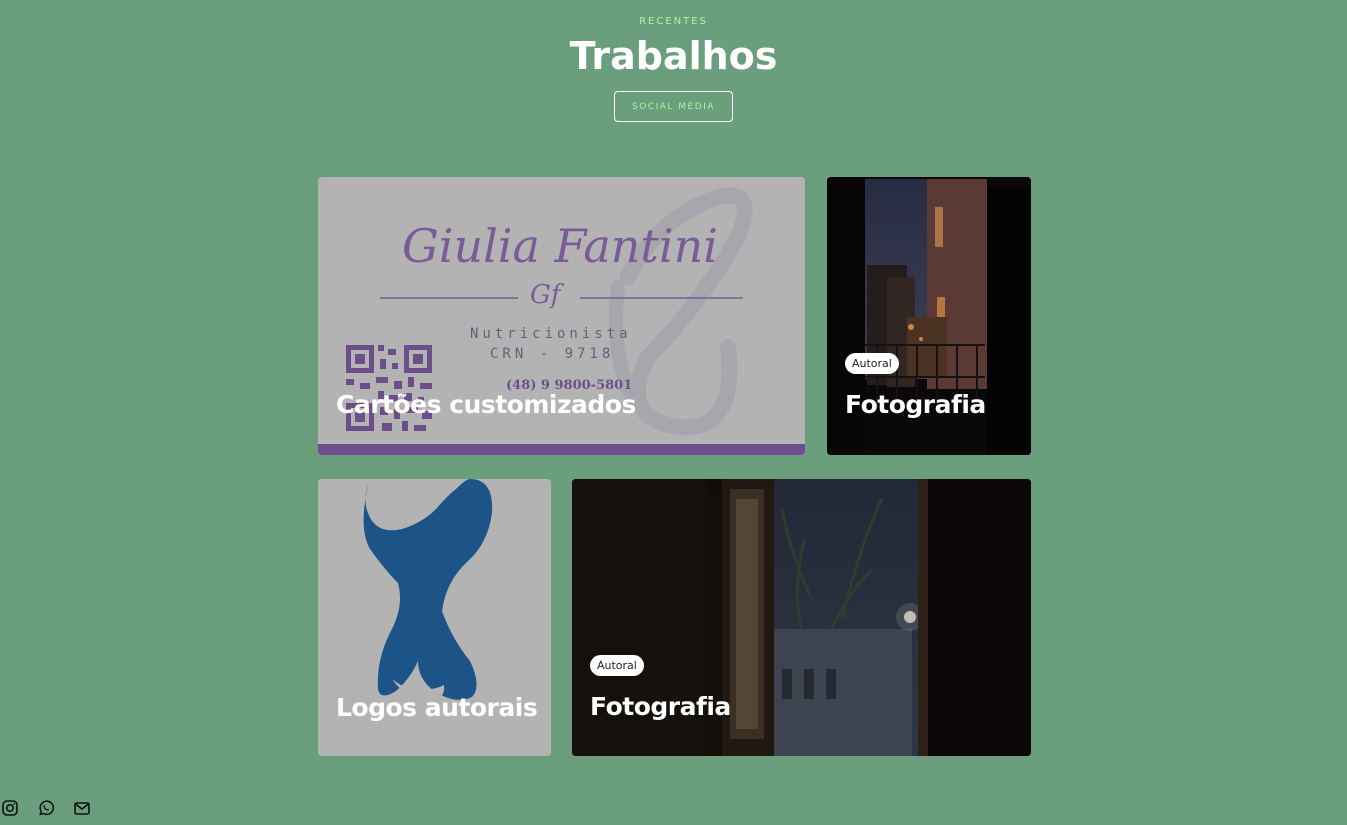  What do you see at coordinates (673, 56) in the screenshot?
I see `page-title: Trabalhos` at bounding box center [673, 56].